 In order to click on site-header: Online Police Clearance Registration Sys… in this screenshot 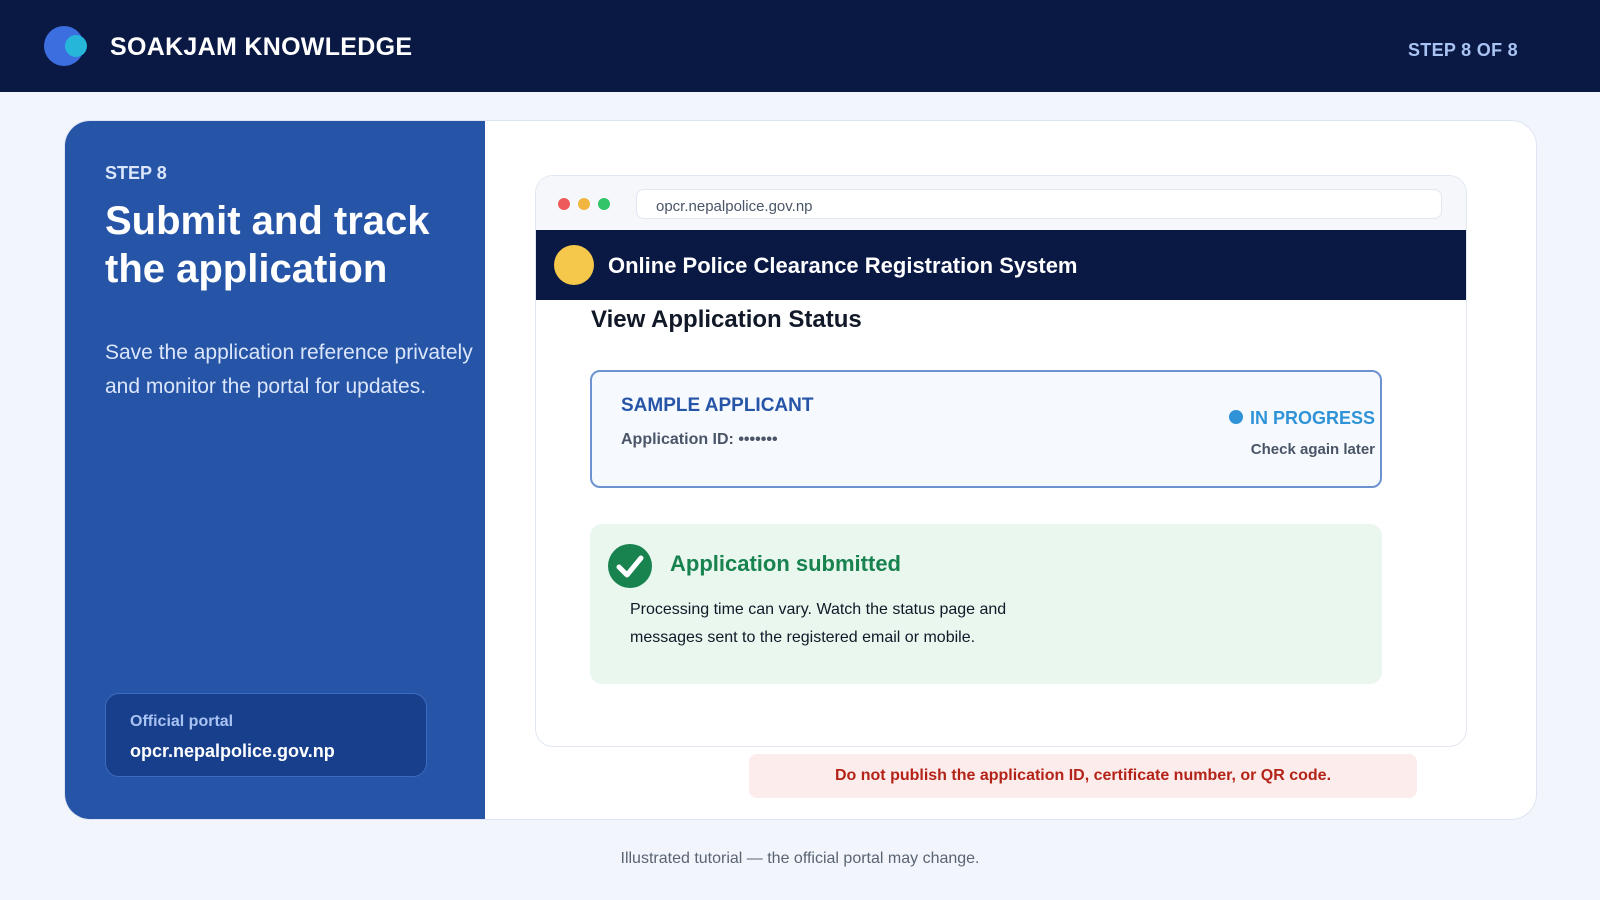, I will do `click(1001, 265)`.